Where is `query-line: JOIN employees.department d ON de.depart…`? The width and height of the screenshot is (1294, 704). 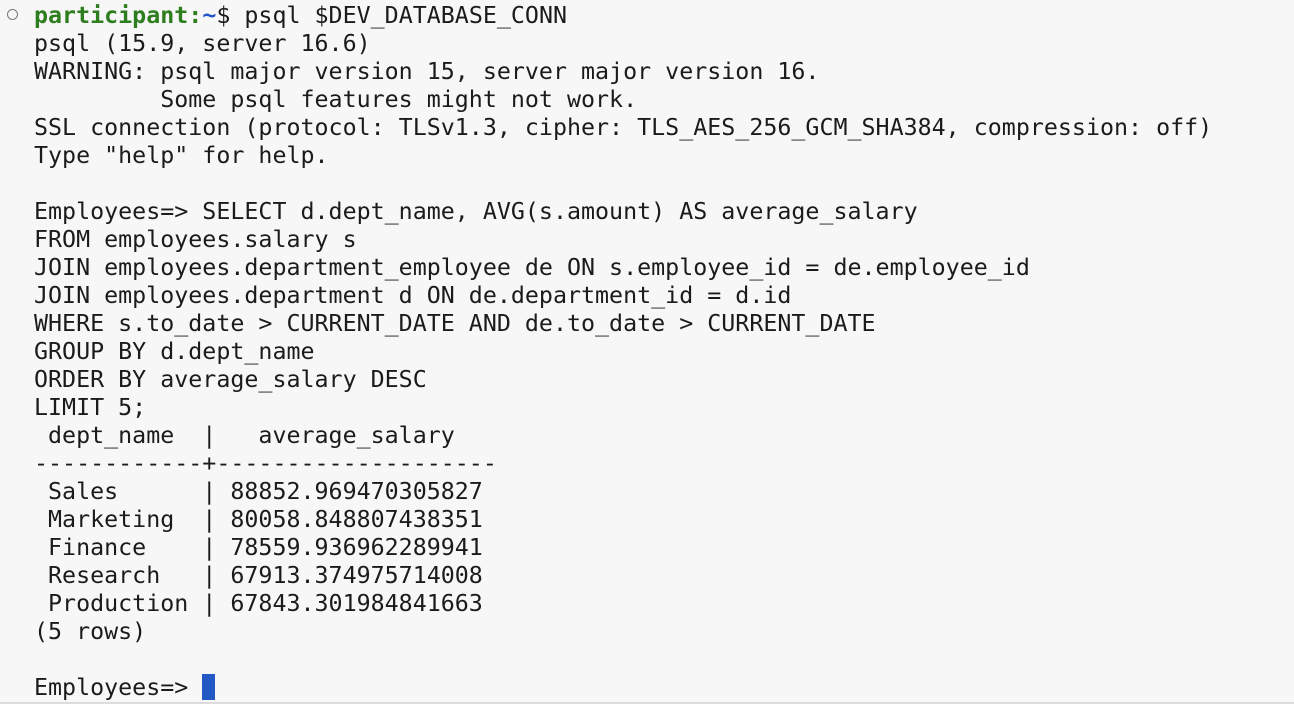
query-line: JOIN employees.department d ON de.depart… is located at coordinates (413, 295).